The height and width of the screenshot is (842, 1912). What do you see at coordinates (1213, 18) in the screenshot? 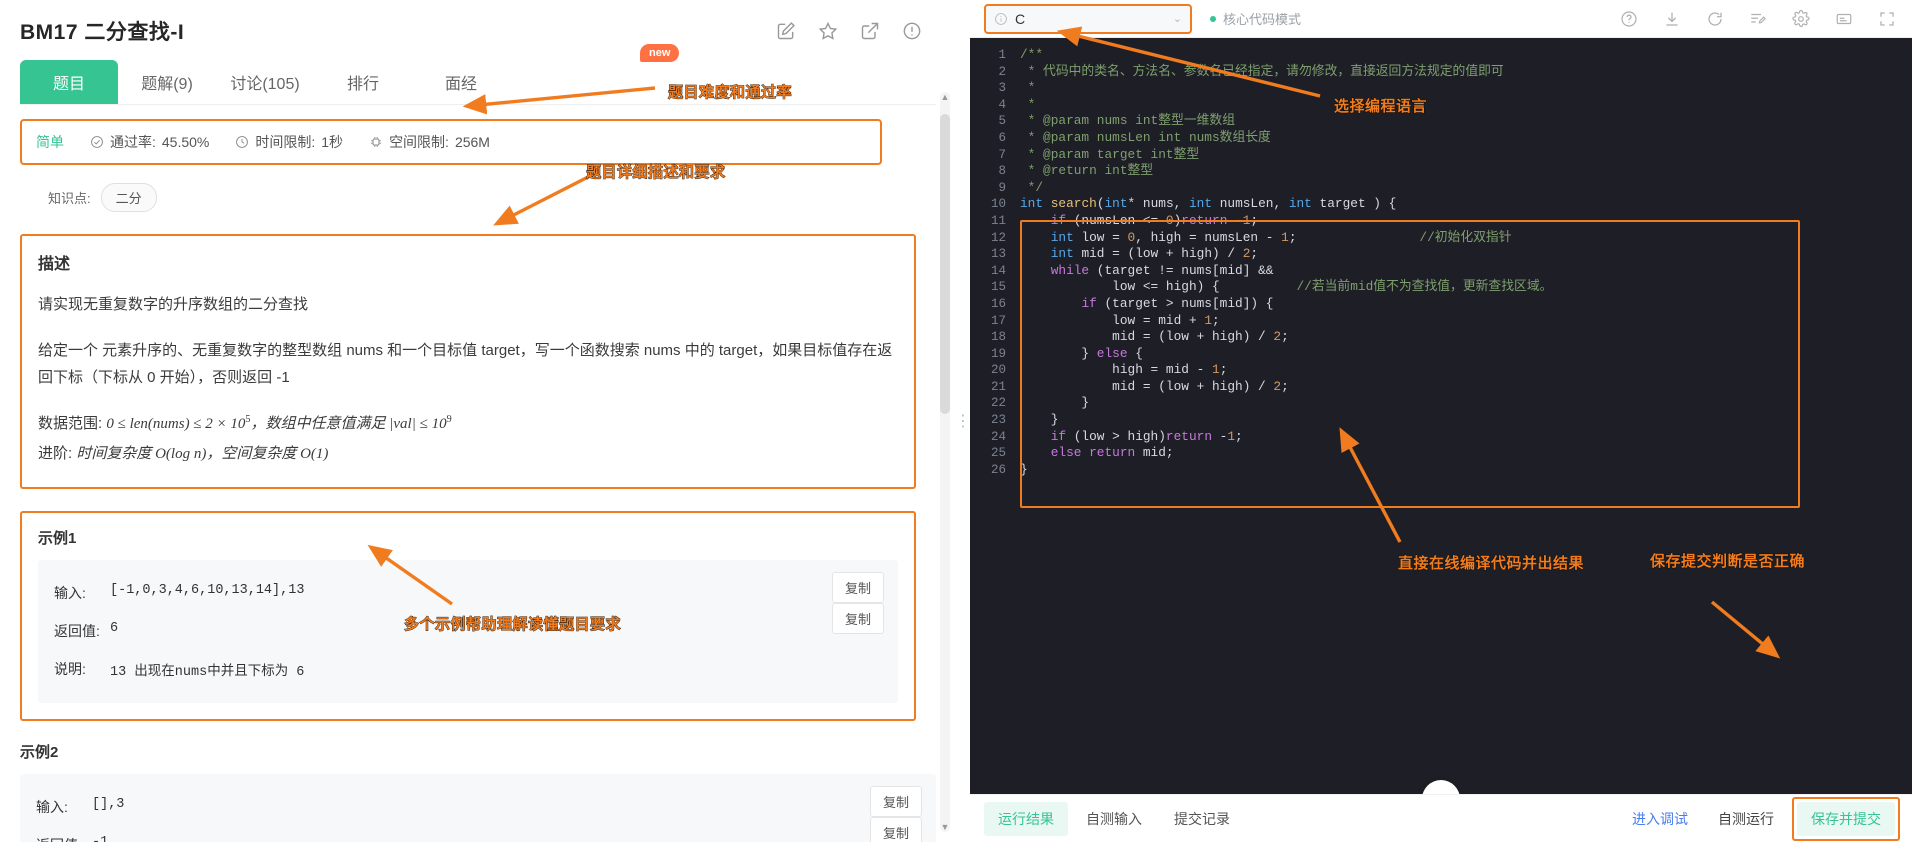
I see `status-dot-icon` at bounding box center [1213, 18].